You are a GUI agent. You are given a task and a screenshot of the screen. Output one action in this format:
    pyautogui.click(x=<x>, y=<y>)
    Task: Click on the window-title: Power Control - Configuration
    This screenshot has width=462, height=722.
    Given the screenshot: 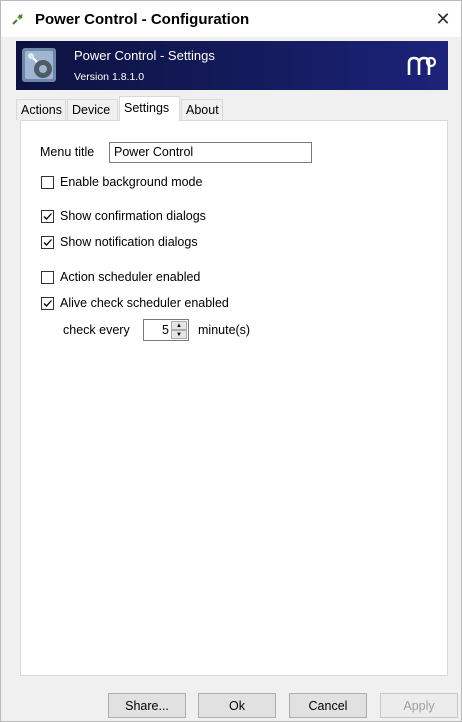 What is the action you would take?
    pyautogui.click(x=142, y=19)
    